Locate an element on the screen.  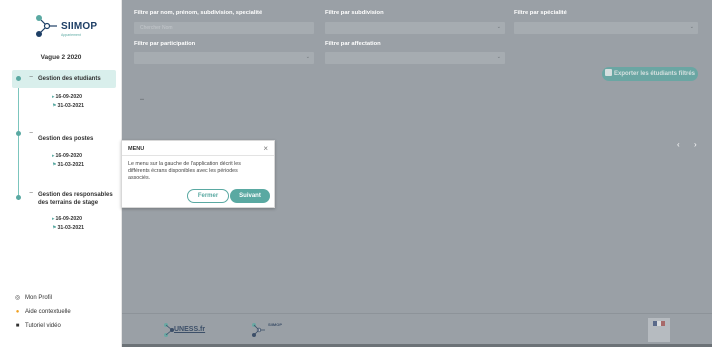
pager-prev-icon: ‹ is located at coordinates (678, 144).